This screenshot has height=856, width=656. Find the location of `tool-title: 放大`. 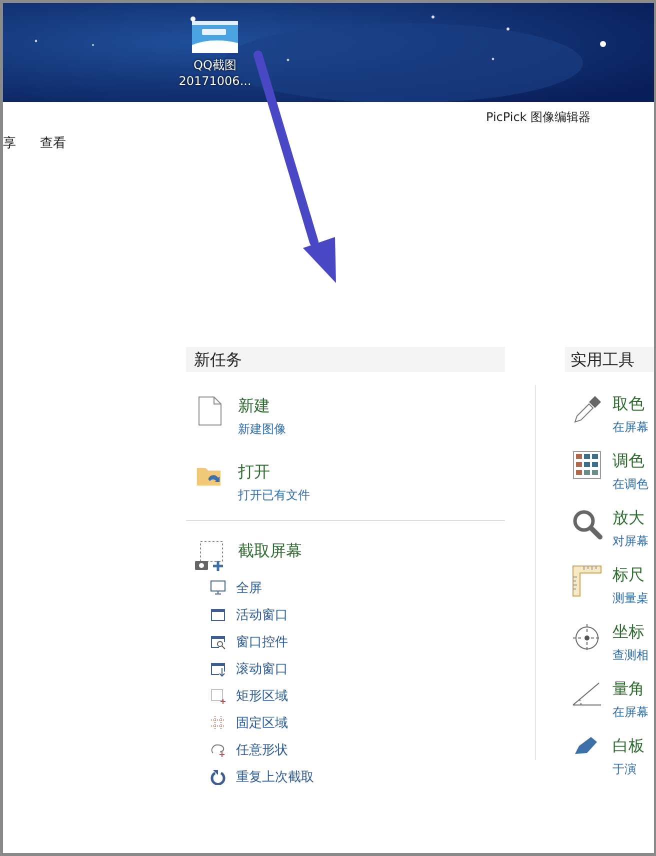

tool-title: 放大 is located at coordinates (630, 518).